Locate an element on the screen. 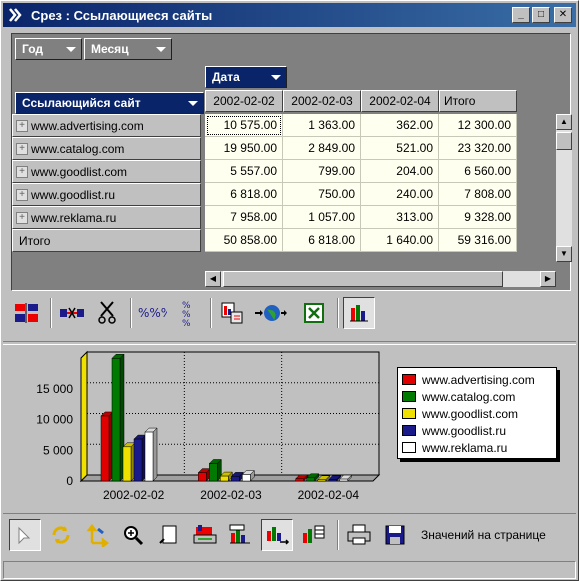  table-cell-total: 6 818.00 is located at coordinates (322, 240).